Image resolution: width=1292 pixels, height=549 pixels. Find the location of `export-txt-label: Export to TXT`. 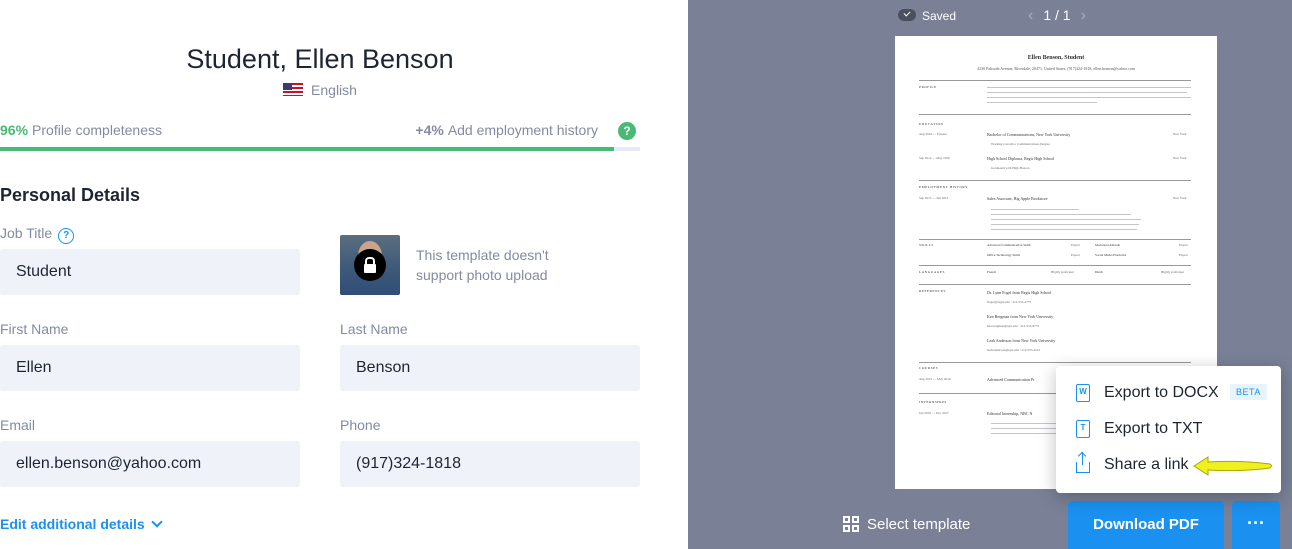

export-txt-label: Export to TXT is located at coordinates (1153, 428).